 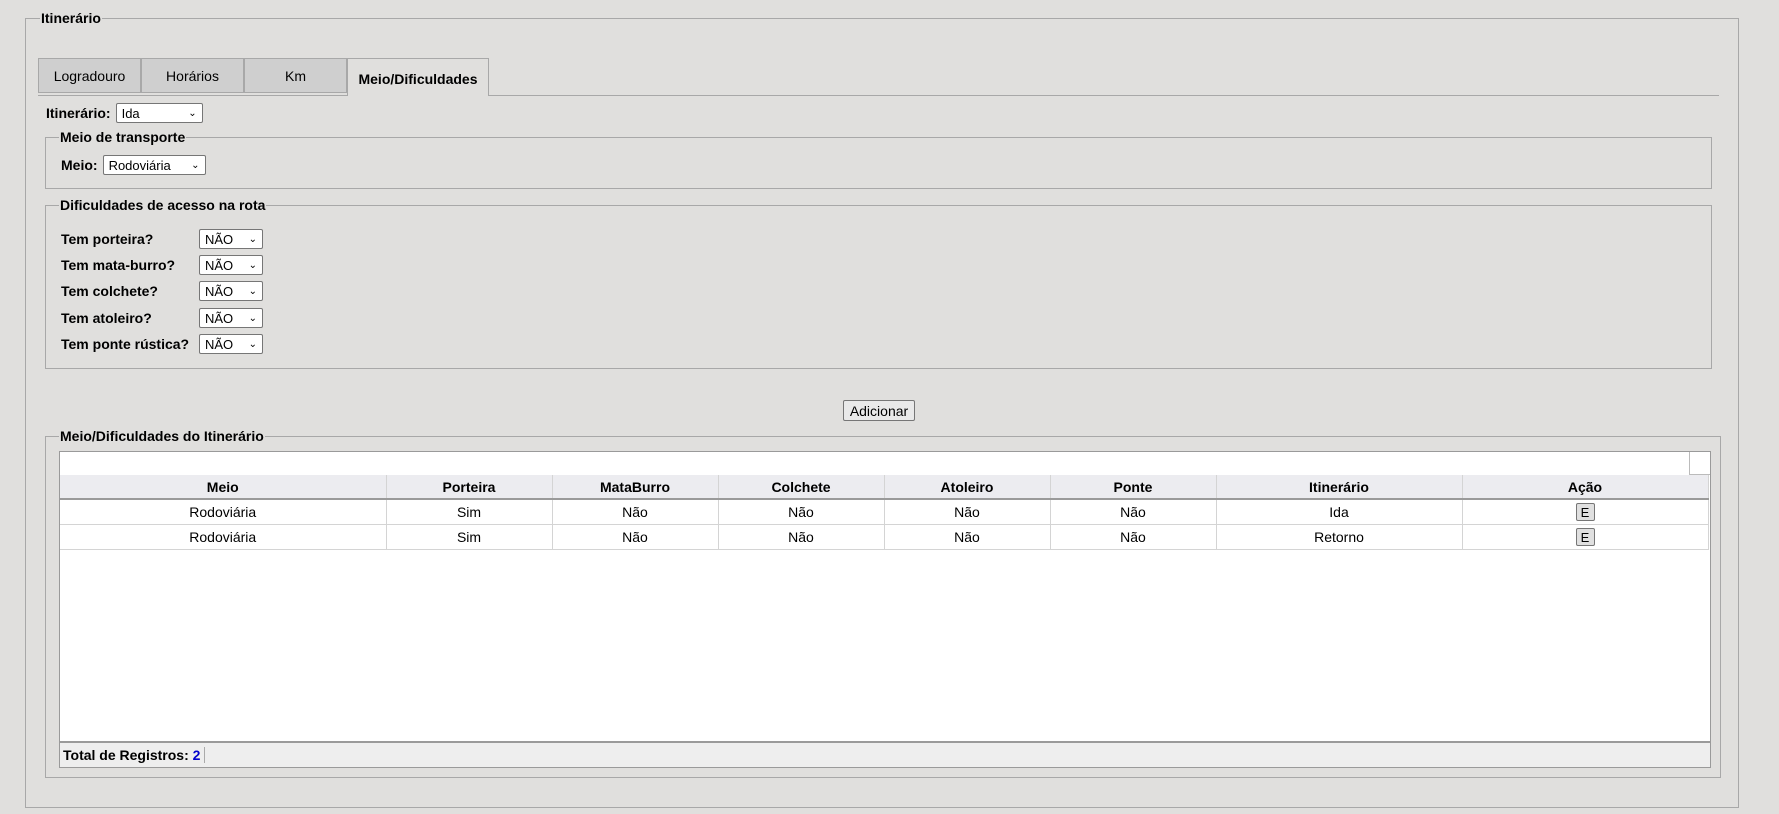 What do you see at coordinates (106, 318) in the screenshot?
I see `dificuldade-label: Tem atoleiro?` at bounding box center [106, 318].